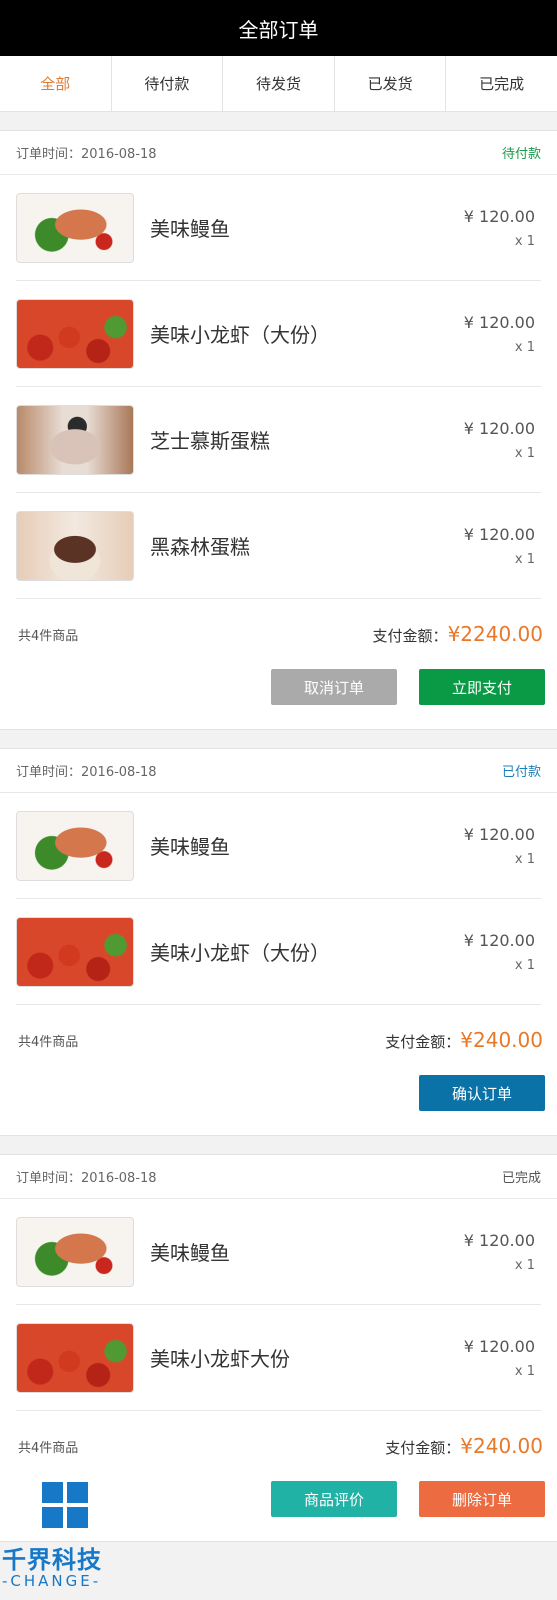  I want to click on payment-total: 支付金额：¥2240.00, so click(458, 634).